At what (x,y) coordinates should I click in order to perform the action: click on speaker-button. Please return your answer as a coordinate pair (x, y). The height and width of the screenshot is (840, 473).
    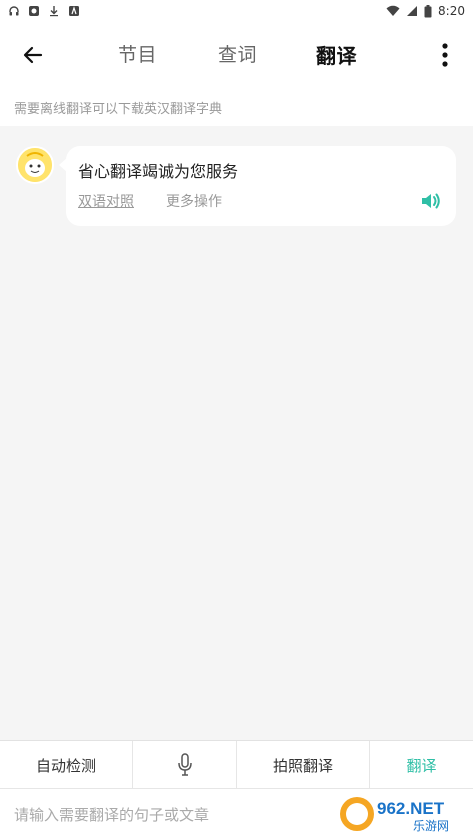
    Looking at the image, I should click on (431, 201).